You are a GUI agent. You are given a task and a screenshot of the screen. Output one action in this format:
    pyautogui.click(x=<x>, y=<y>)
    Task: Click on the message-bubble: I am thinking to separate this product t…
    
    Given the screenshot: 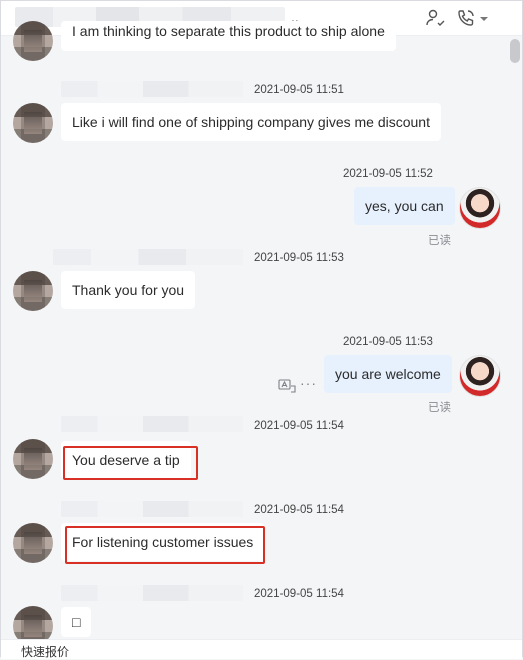 What is the action you would take?
    pyautogui.click(x=228, y=36)
    